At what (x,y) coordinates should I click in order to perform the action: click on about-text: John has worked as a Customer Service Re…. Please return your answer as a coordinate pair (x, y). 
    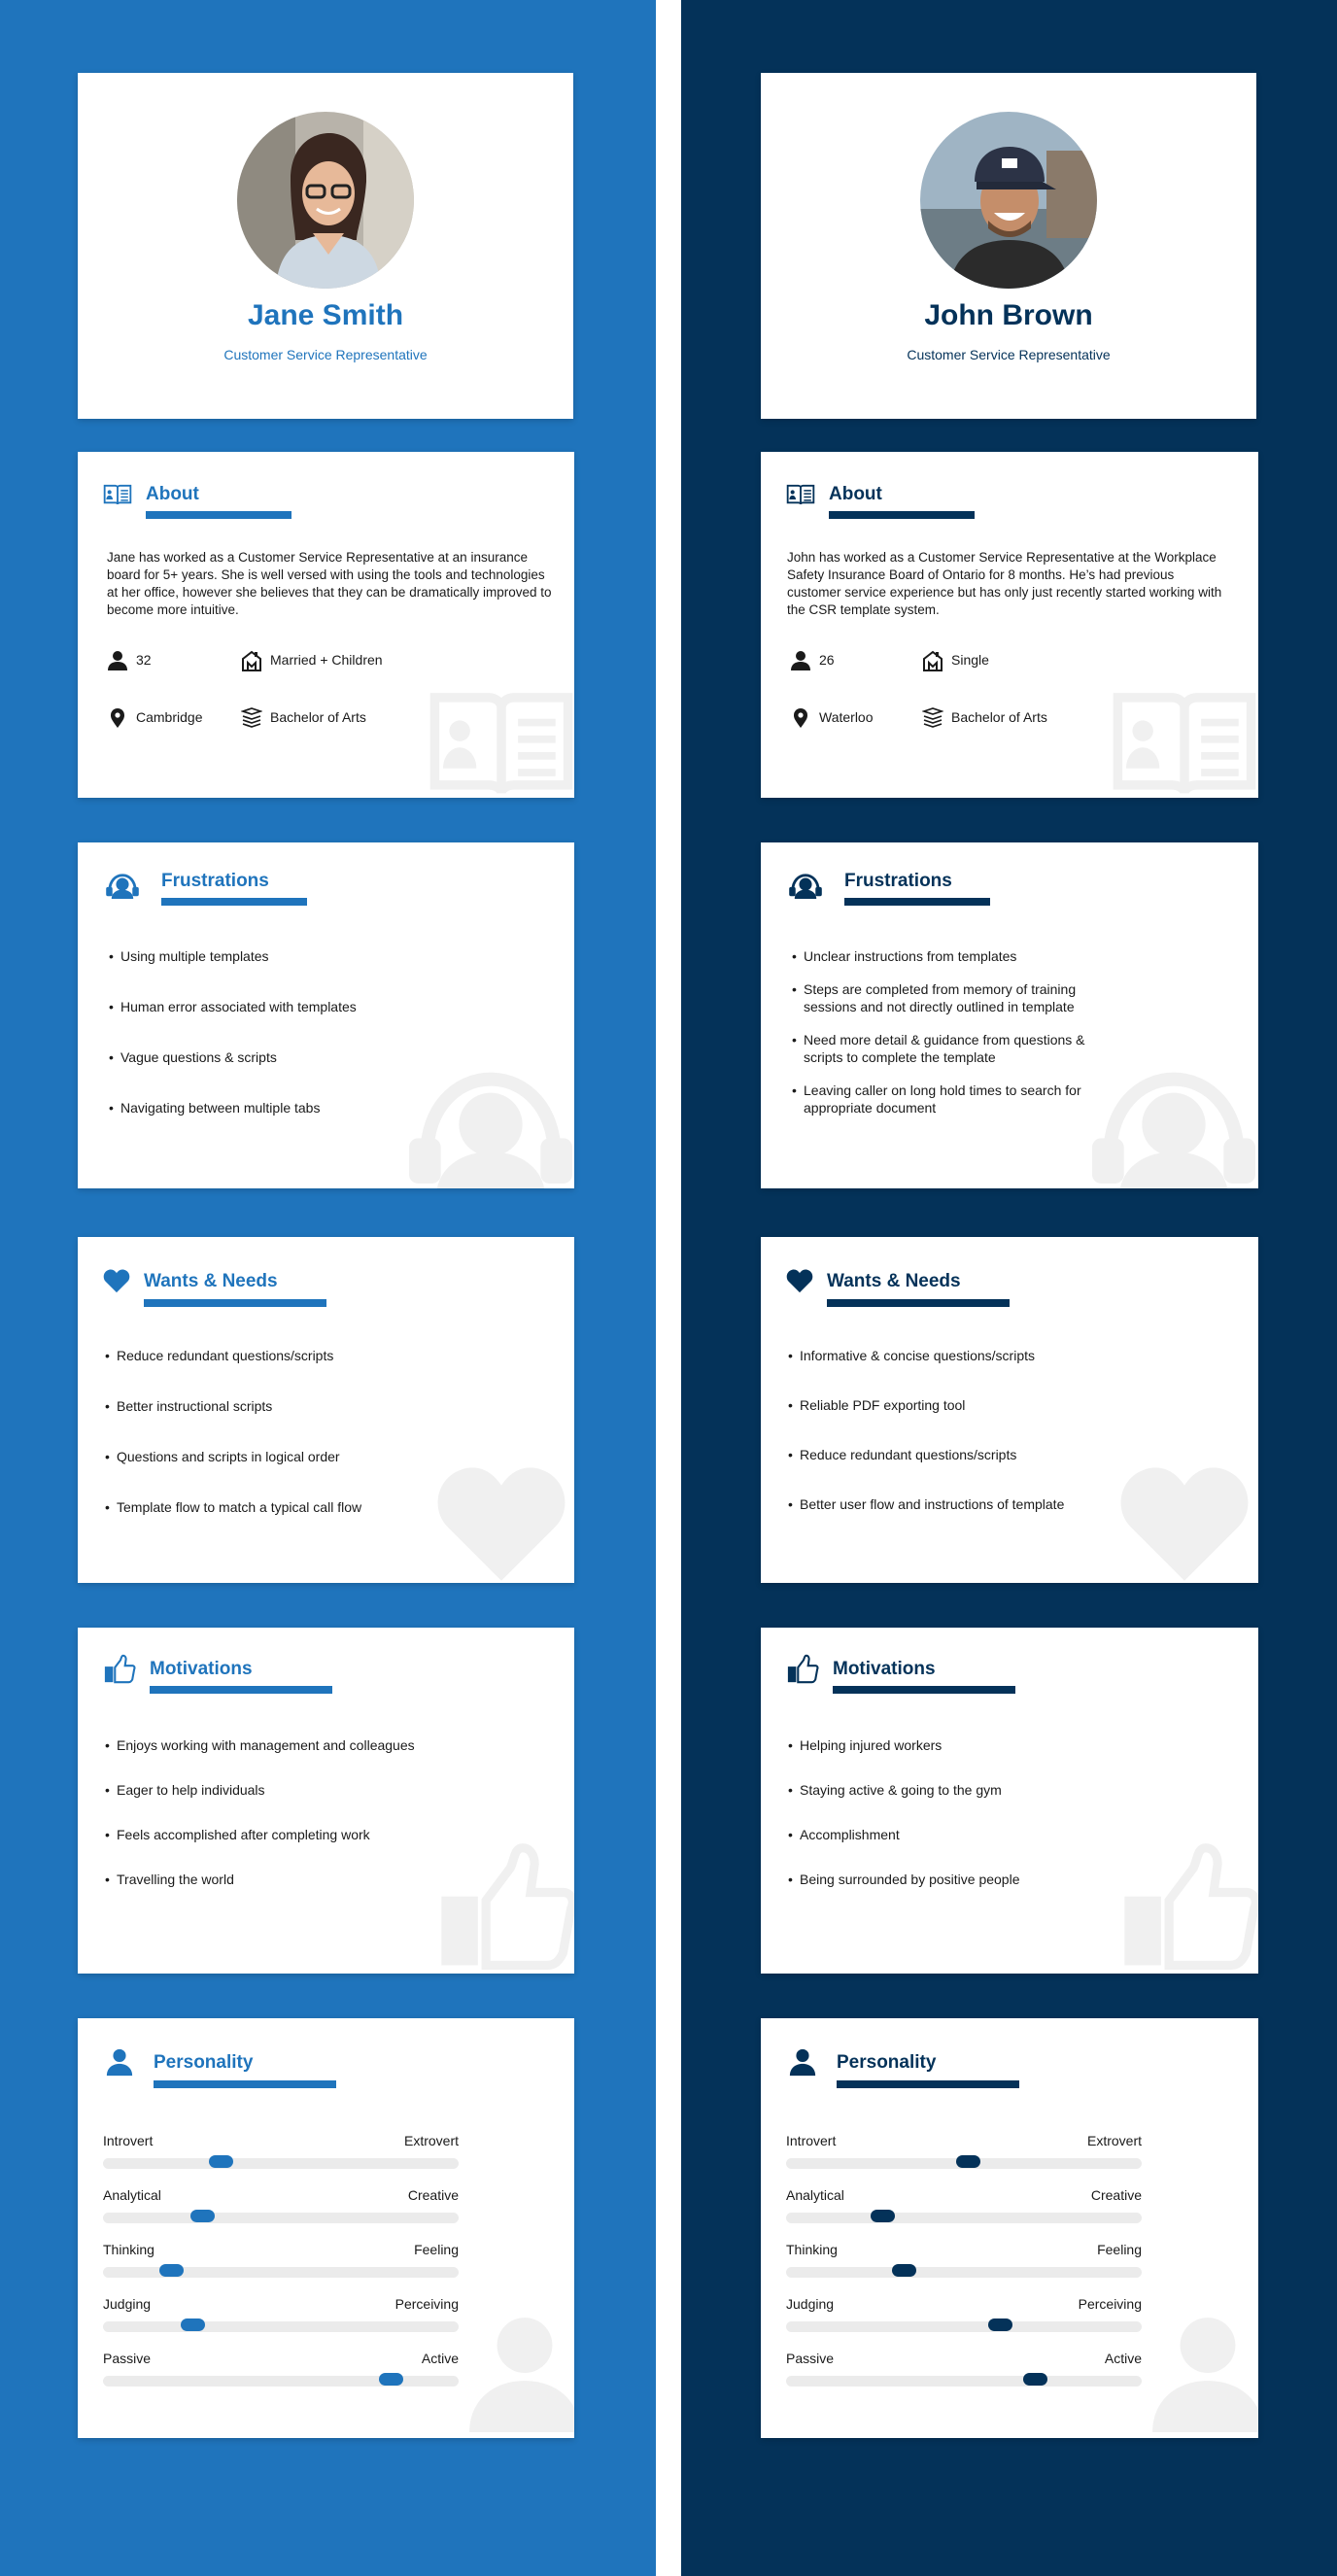
    Looking at the image, I should click on (1004, 583).